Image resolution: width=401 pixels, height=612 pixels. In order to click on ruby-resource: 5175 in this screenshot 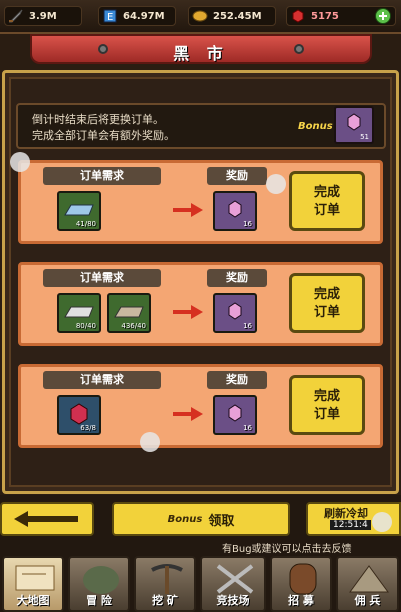, I will do `click(341, 16)`.